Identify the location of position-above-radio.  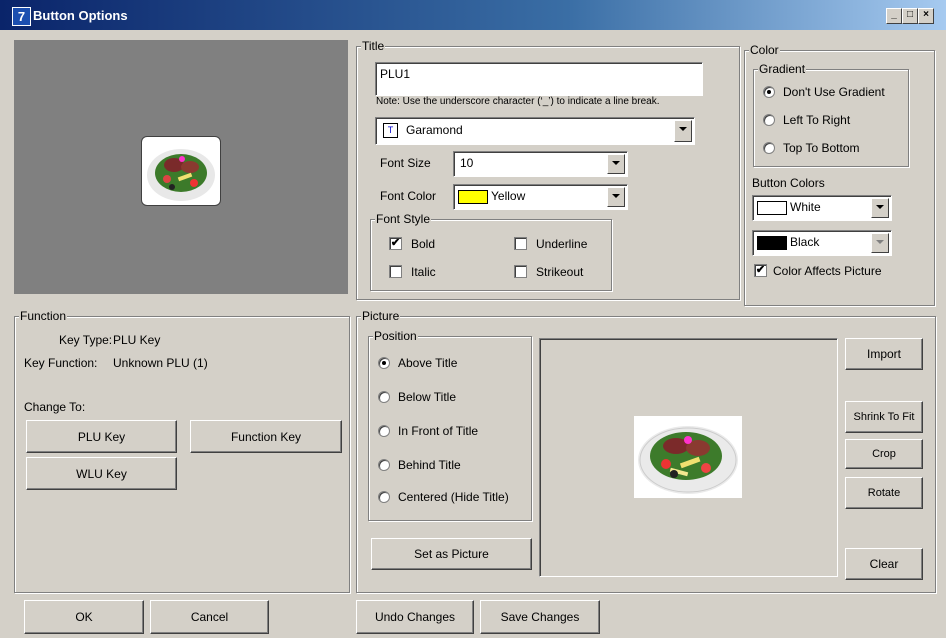
(384, 363).